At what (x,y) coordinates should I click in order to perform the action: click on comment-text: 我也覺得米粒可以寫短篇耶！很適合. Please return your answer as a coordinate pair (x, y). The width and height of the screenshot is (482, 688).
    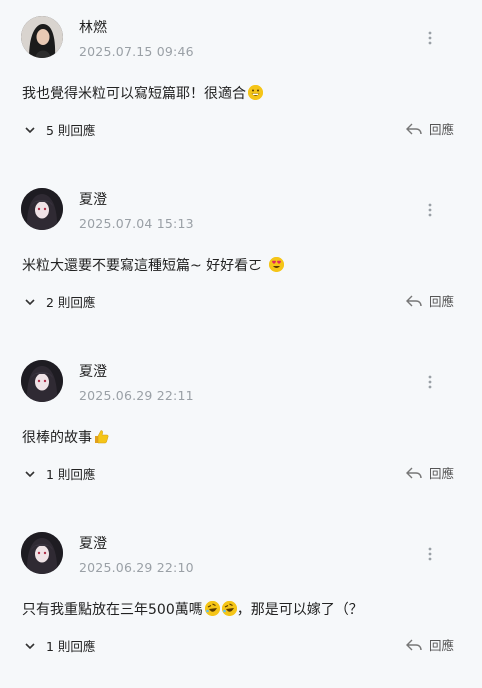
    Looking at the image, I should click on (134, 94).